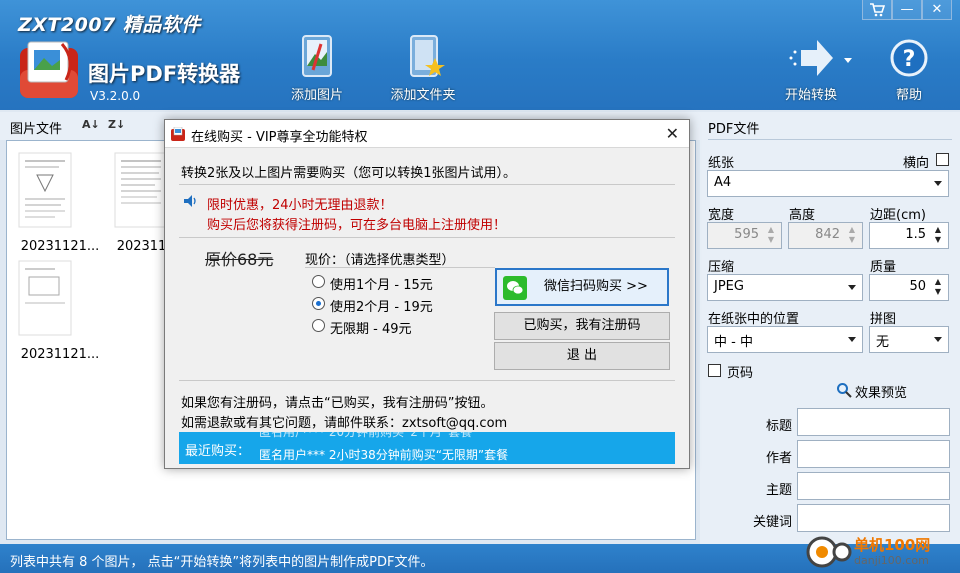 This screenshot has width=960, height=573. I want to click on sort-descending-icon: Z↓, so click(116, 126).